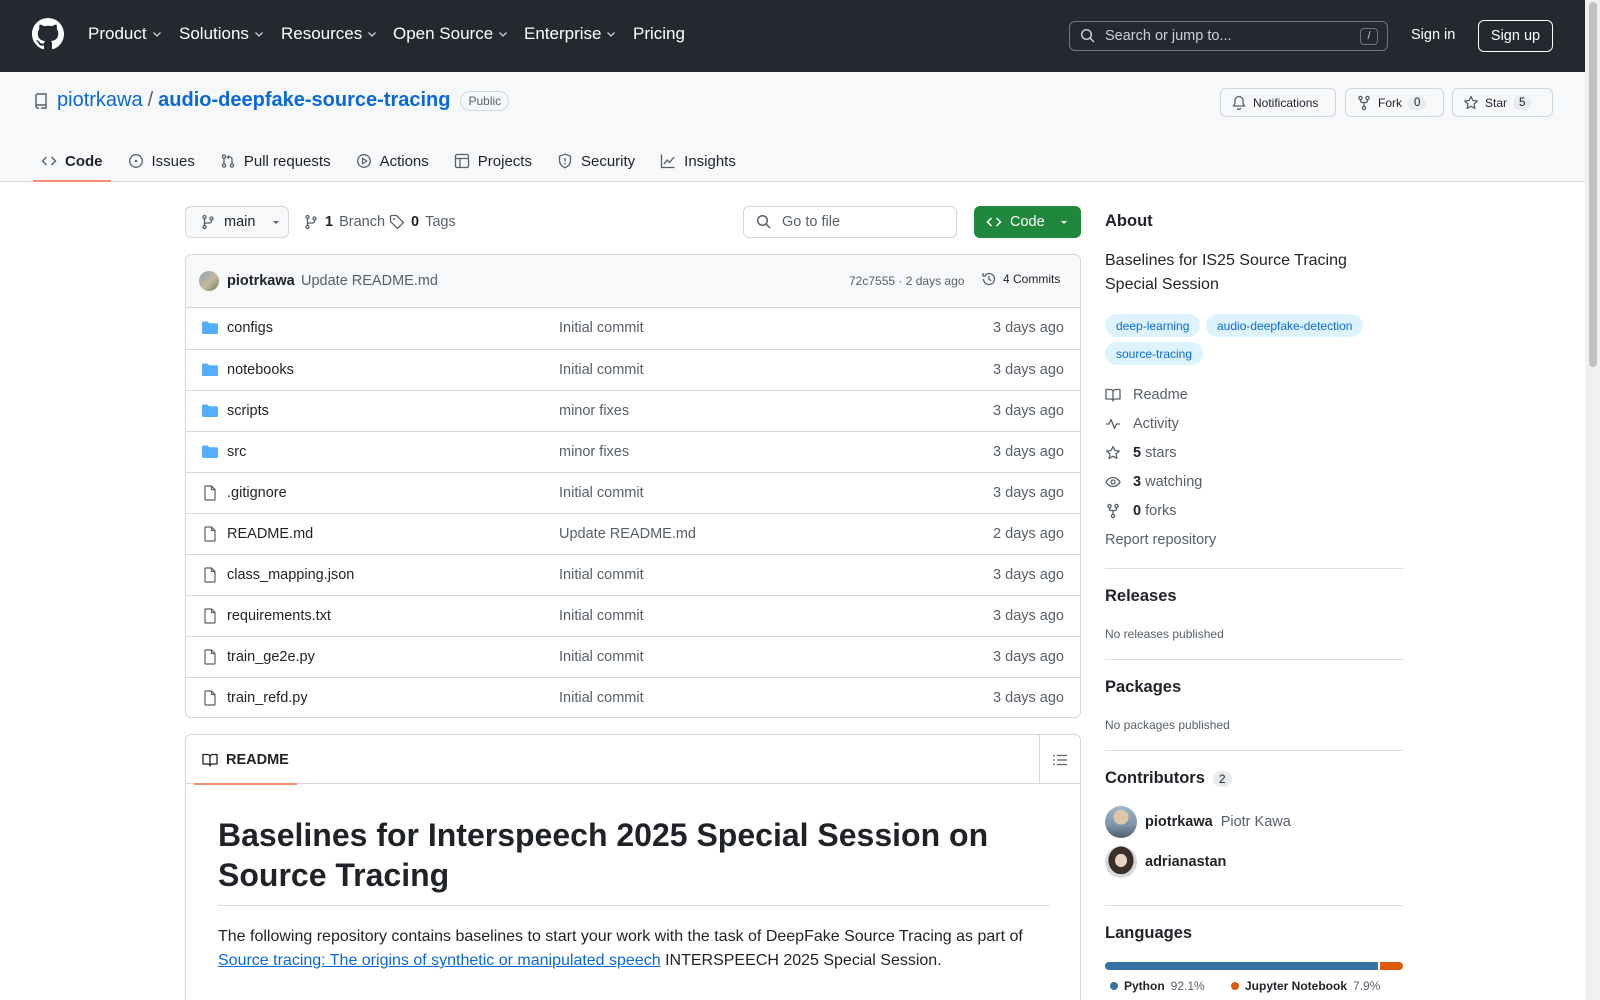 This screenshot has height=1000, width=1600. I want to click on sign-in-link: Sign in, so click(1433, 35).